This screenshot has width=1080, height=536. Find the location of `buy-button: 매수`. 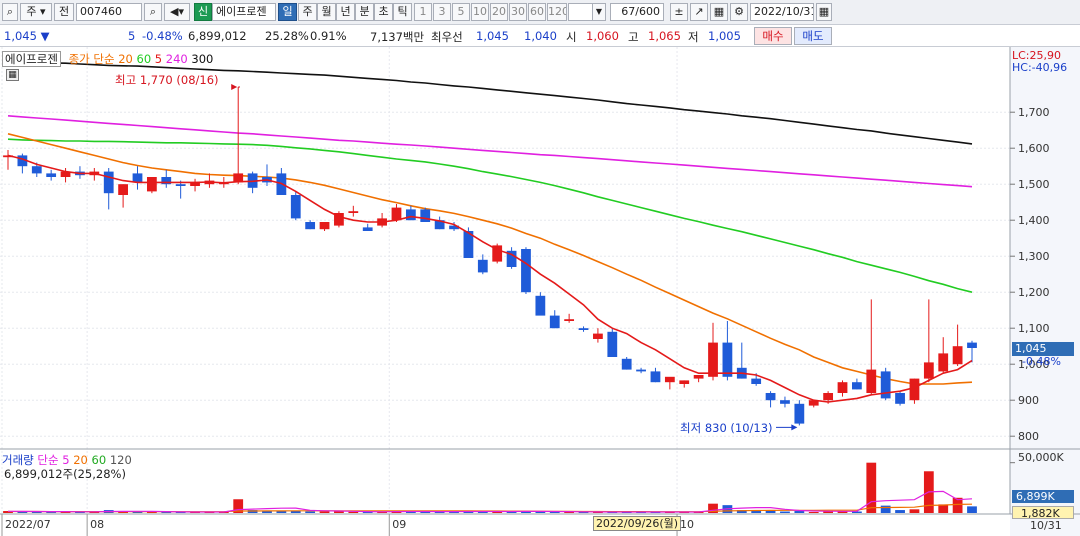

buy-button: 매수 is located at coordinates (773, 36).